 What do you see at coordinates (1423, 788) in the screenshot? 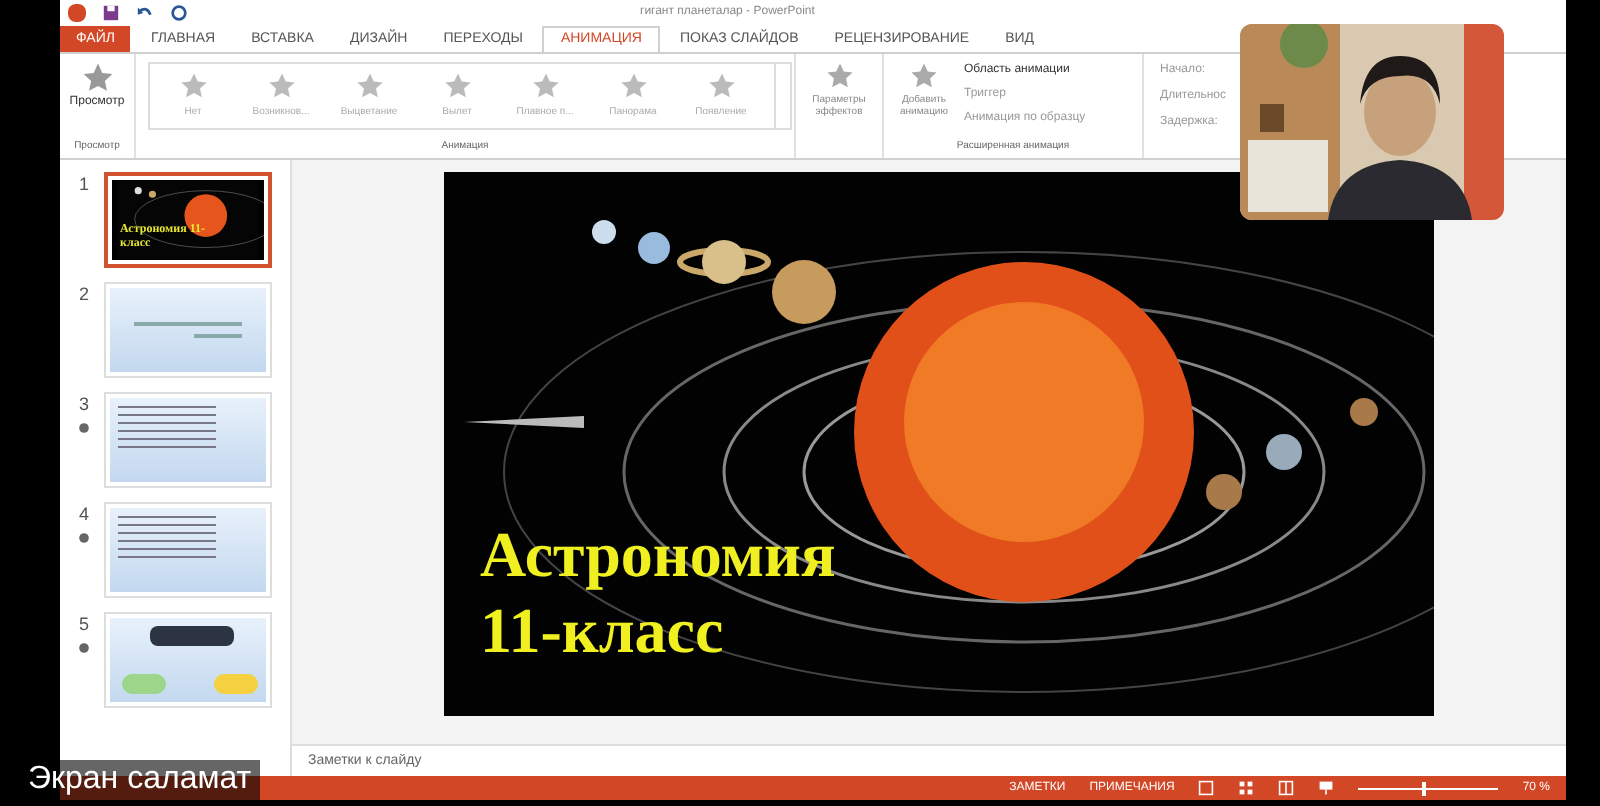
I see `zoom-slider-thumb` at bounding box center [1423, 788].